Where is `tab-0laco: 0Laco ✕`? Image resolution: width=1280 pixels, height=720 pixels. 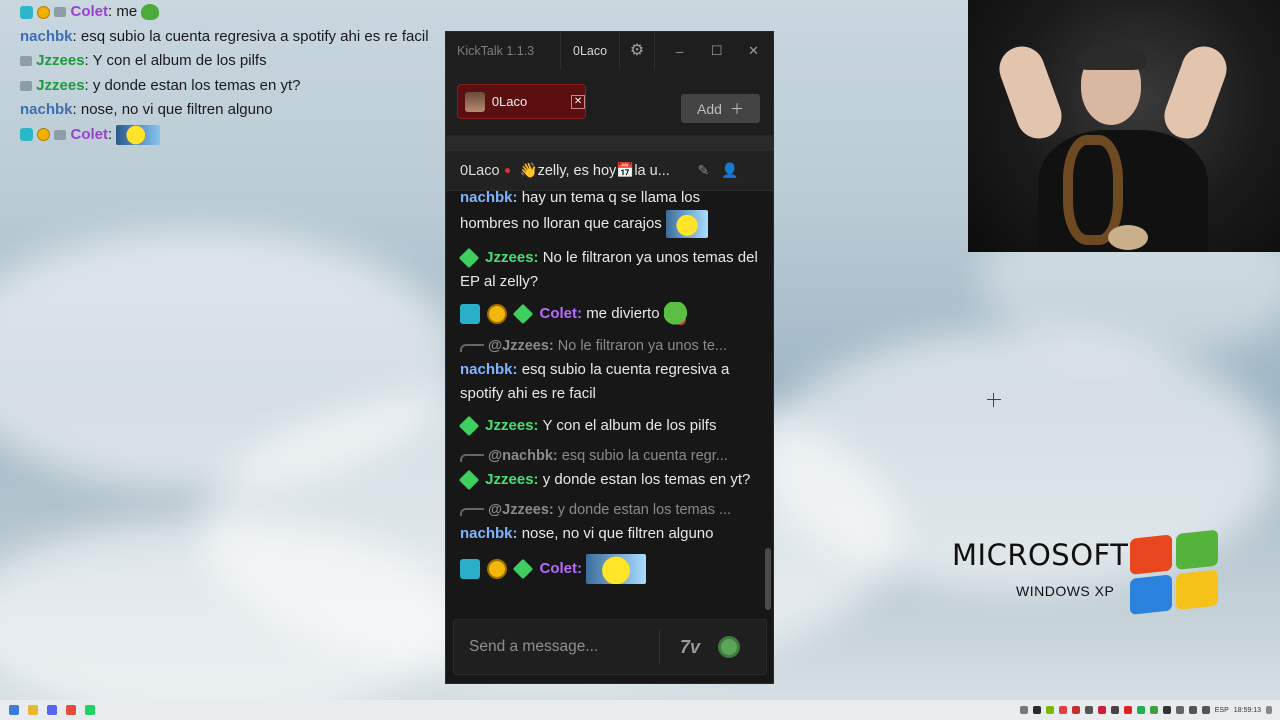
tab-0laco: 0Laco ✕ is located at coordinates (521, 101).